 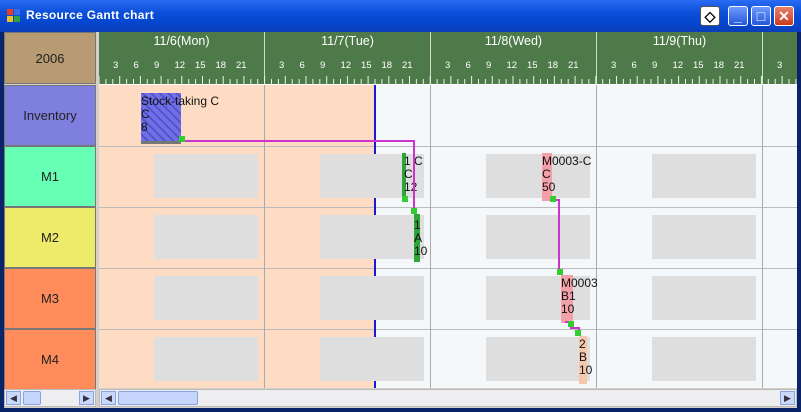 I want to click on maximize-button: □, so click(x=761, y=16).